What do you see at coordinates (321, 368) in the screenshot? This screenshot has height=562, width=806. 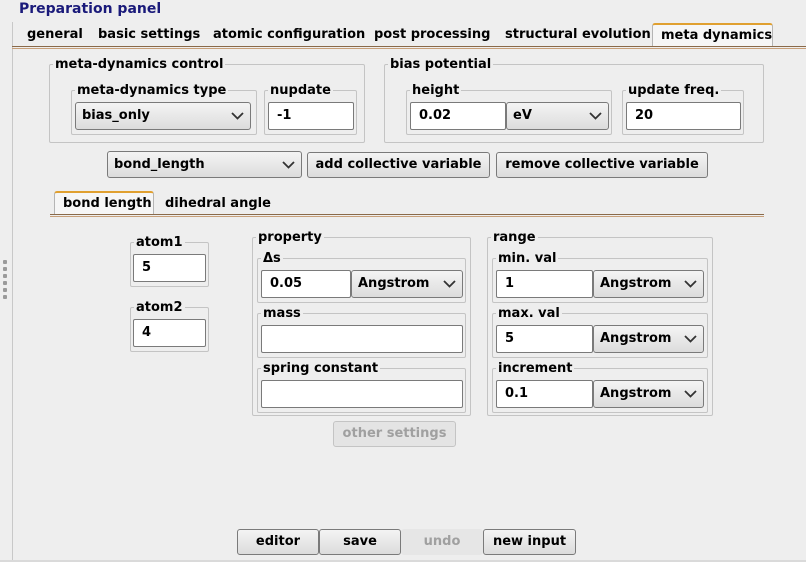 I see `spring-constant-legend: spring constant` at bounding box center [321, 368].